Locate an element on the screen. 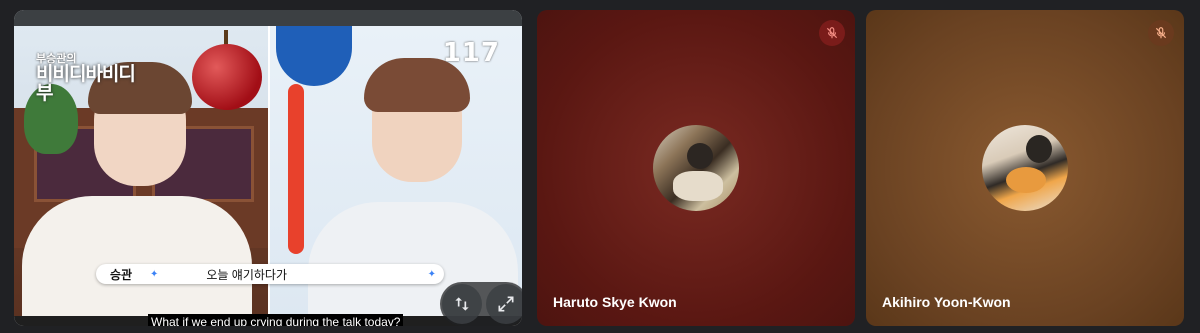  video-top-bar is located at coordinates (268, 18).